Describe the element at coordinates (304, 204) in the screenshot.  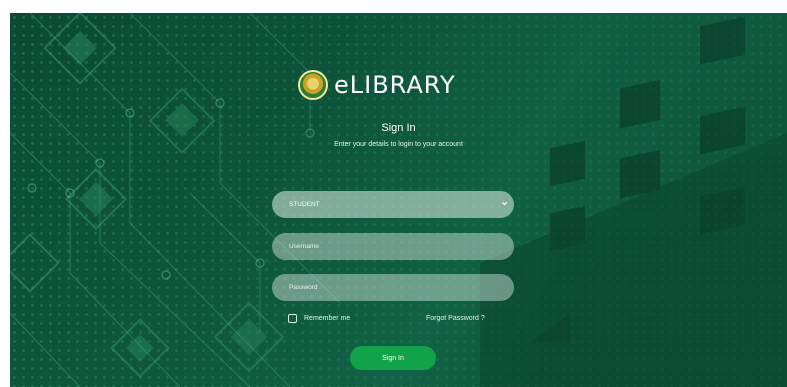
I see `role-select-value: STUDENT` at that location.